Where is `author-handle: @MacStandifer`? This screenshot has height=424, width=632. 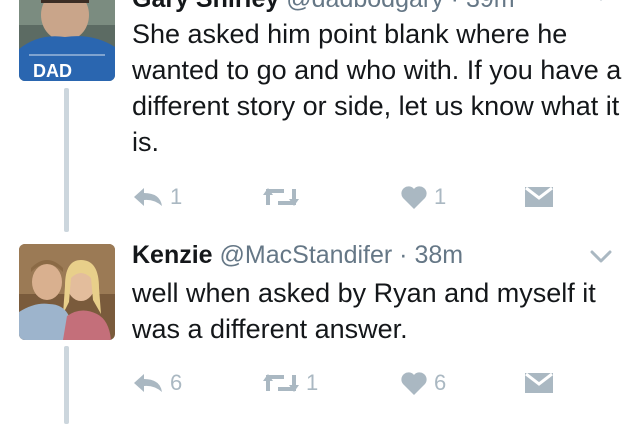 author-handle: @MacStandifer is located at coordinates (306, 255).